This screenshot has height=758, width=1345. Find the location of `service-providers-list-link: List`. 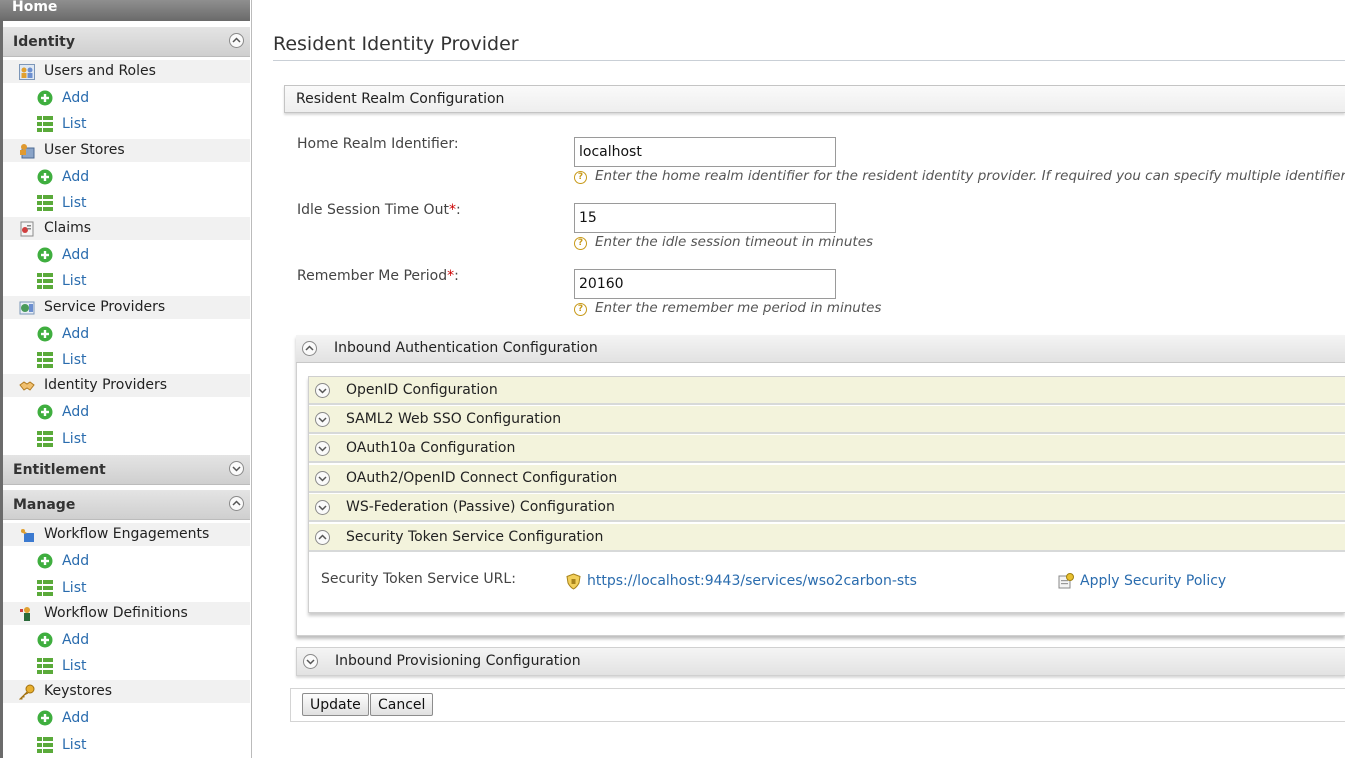

service-providers-list-link: List is located at coordinates (126, 360).